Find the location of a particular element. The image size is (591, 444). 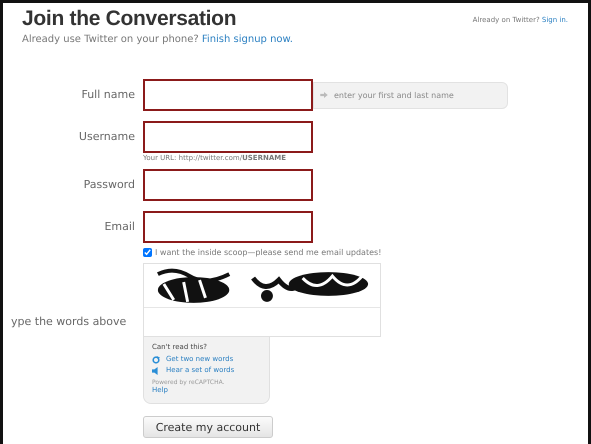

field-label: Password is located at coordinates (109, 185).